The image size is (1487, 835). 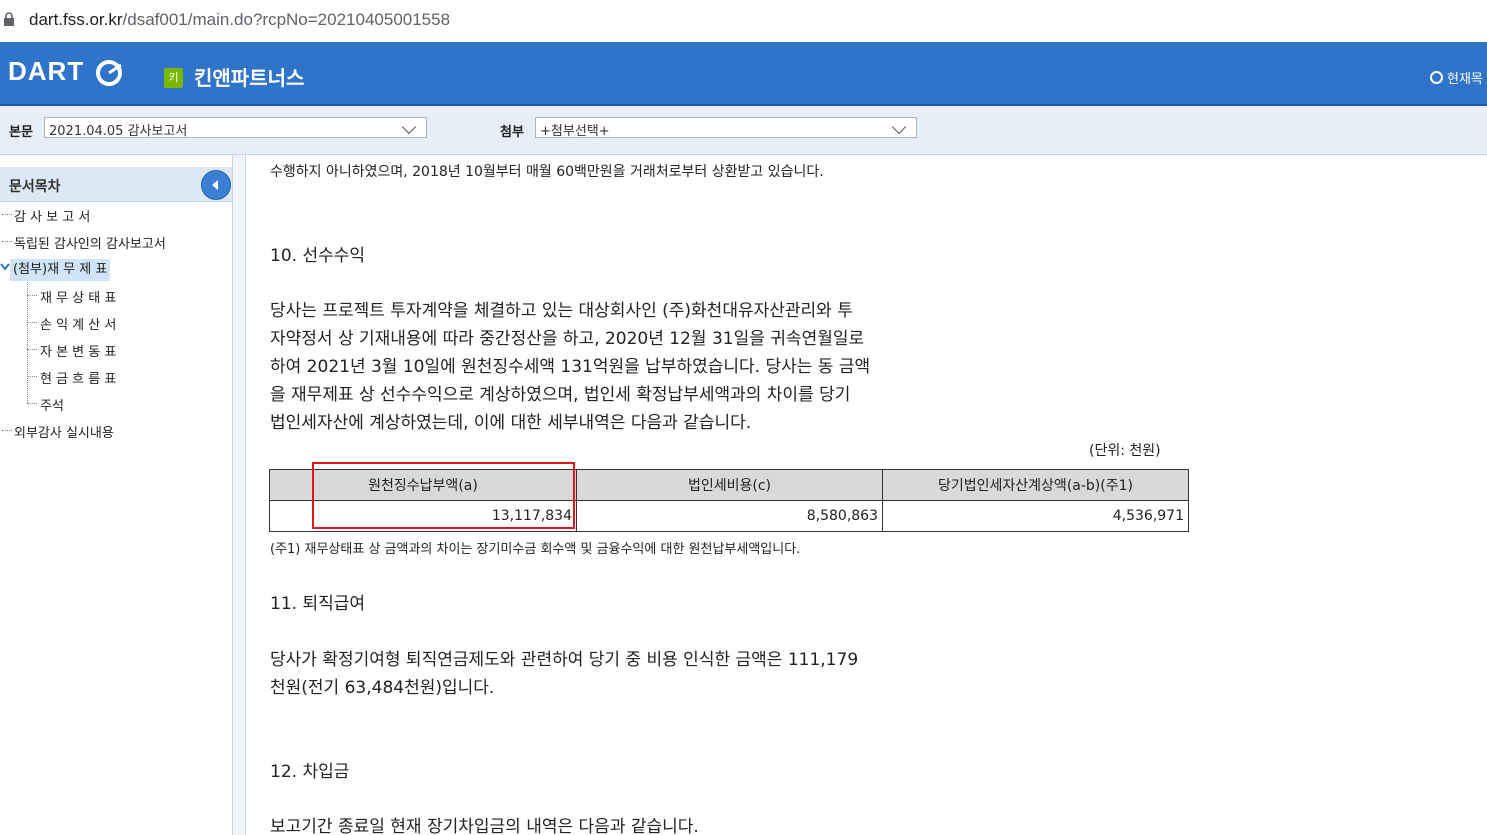 What do you see at coordinates (512, 132) in the screenshot?
I see `attach-label: 첨부` at bounding box center [512, 132].